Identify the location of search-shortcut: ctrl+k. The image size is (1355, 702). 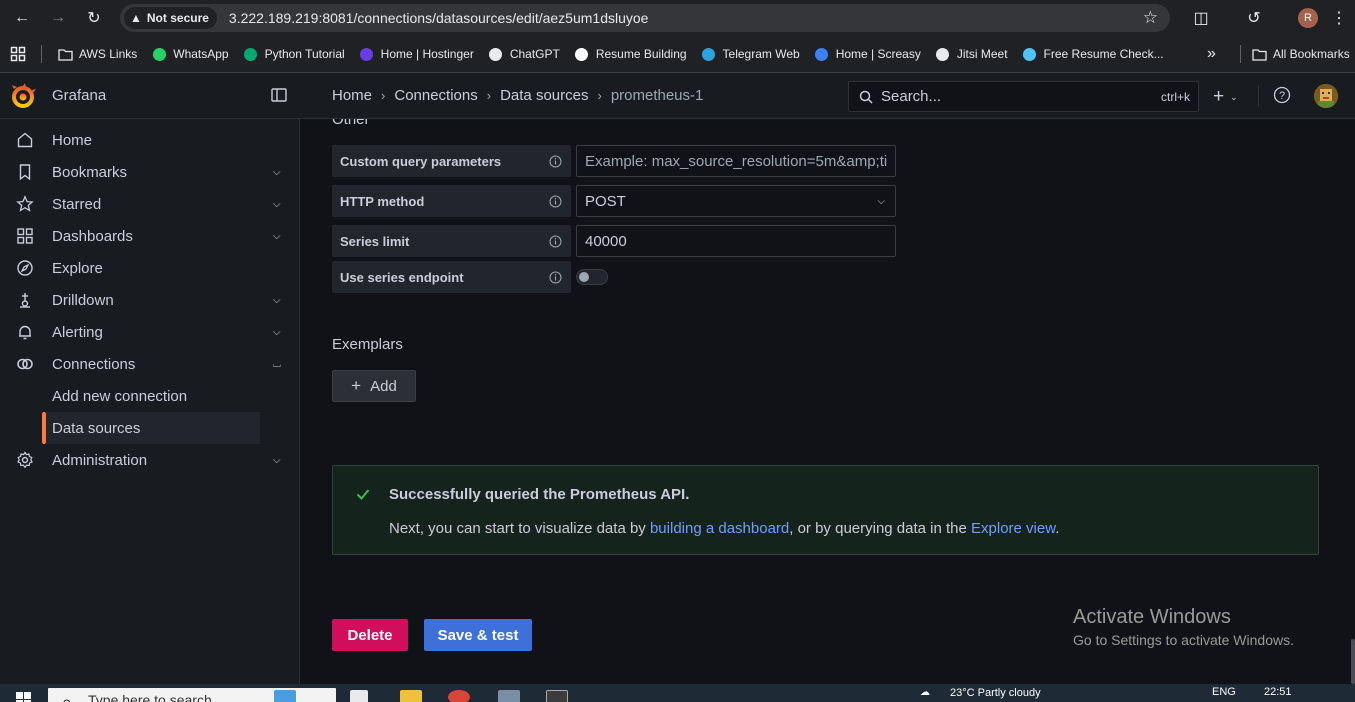
(1175, 96).